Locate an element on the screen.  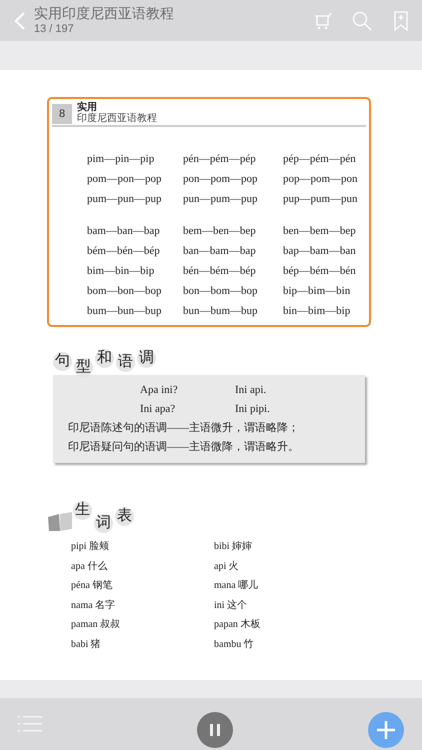
heading-character: 生 is located at coordinates (82, 510).